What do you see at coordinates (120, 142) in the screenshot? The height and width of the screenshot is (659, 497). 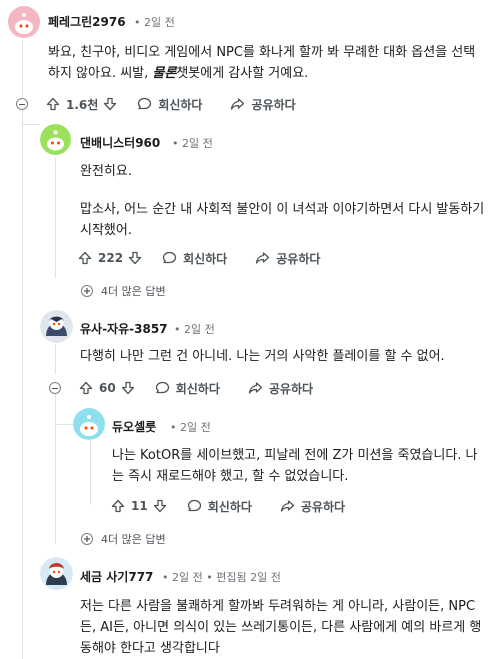 I see `comment-author: 댄배니스터960` at bounding box center [120, 142].